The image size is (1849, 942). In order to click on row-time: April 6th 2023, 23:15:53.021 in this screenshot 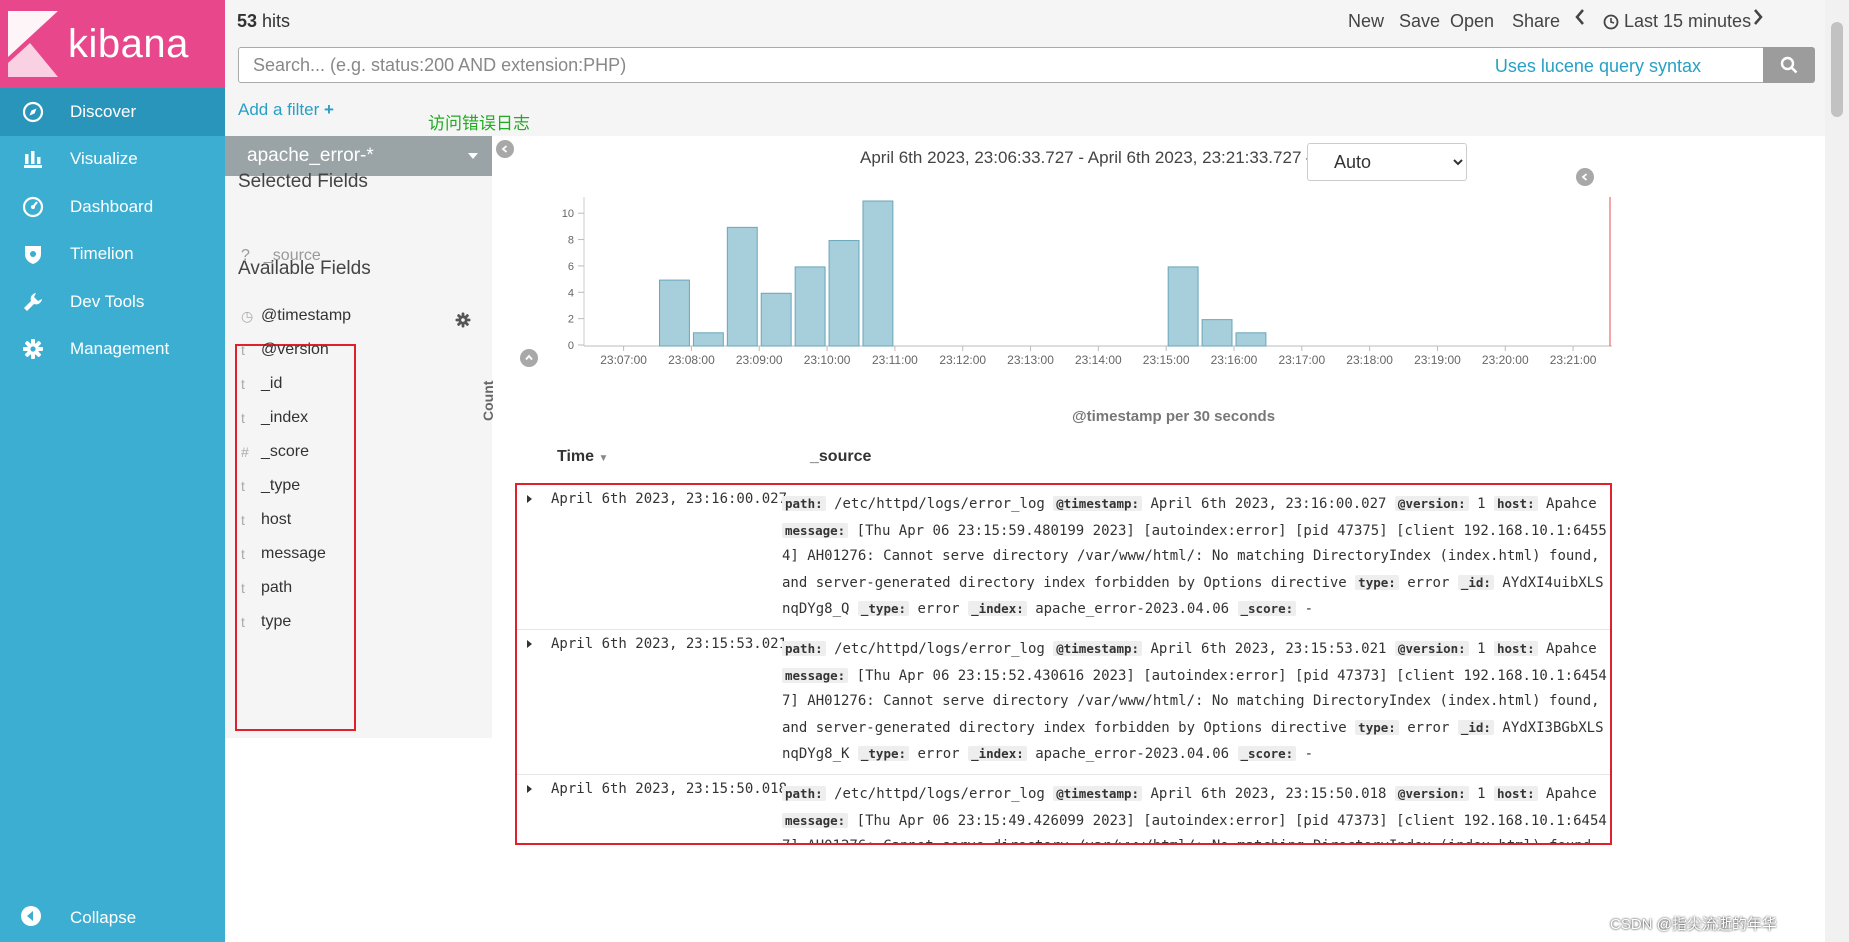, I will do `click(669, 644)`.